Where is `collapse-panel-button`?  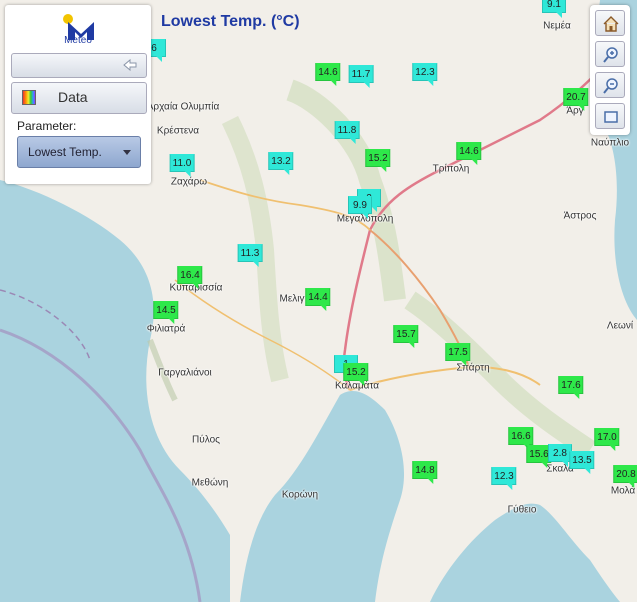
collapse-panel-button is located at coordinates (79, 65).